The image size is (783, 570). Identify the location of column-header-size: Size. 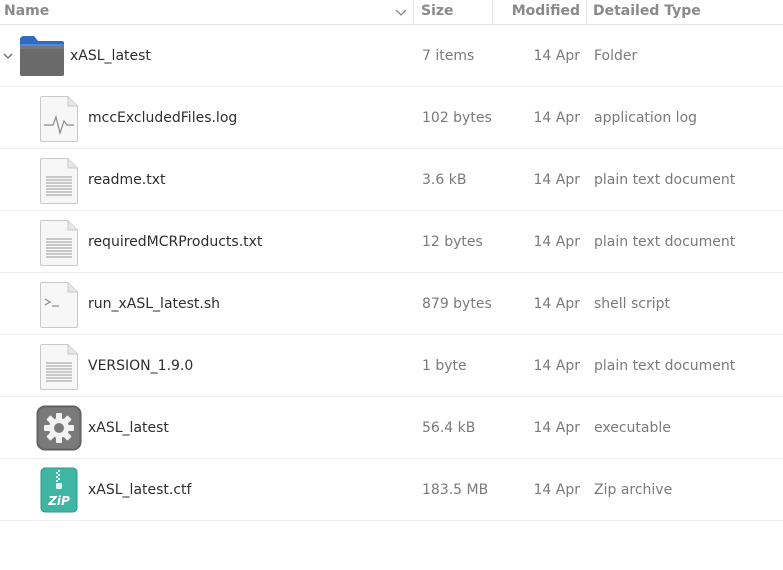
(456, 12).